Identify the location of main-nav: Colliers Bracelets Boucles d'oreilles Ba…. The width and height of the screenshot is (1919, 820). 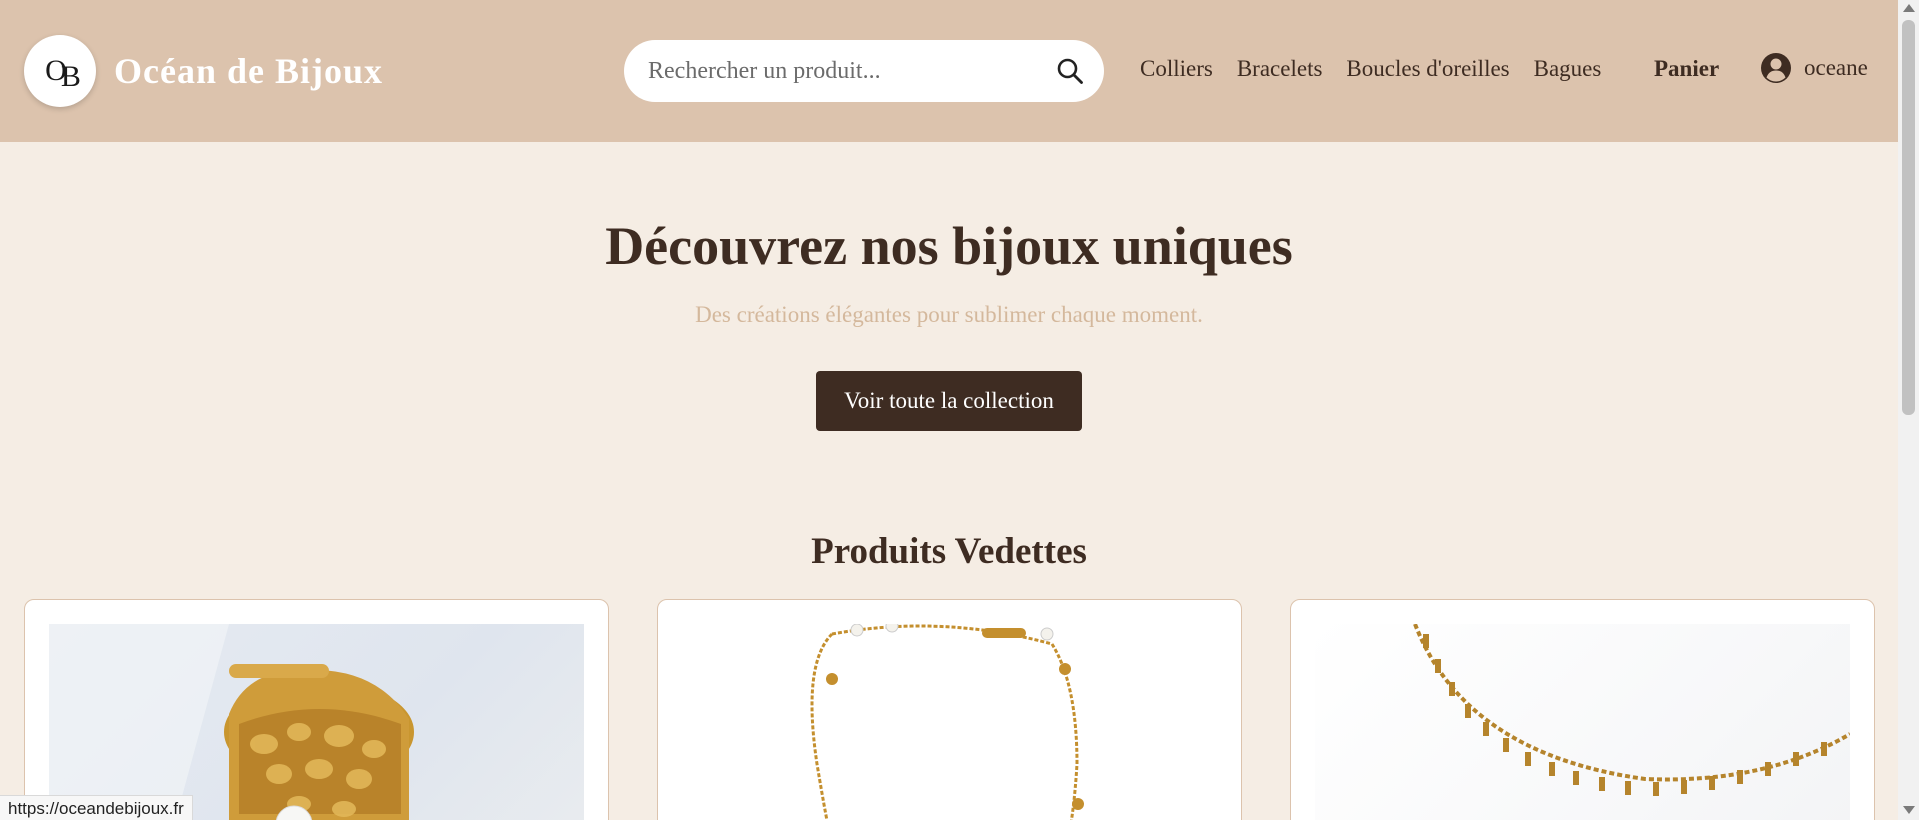
(1370, 69).